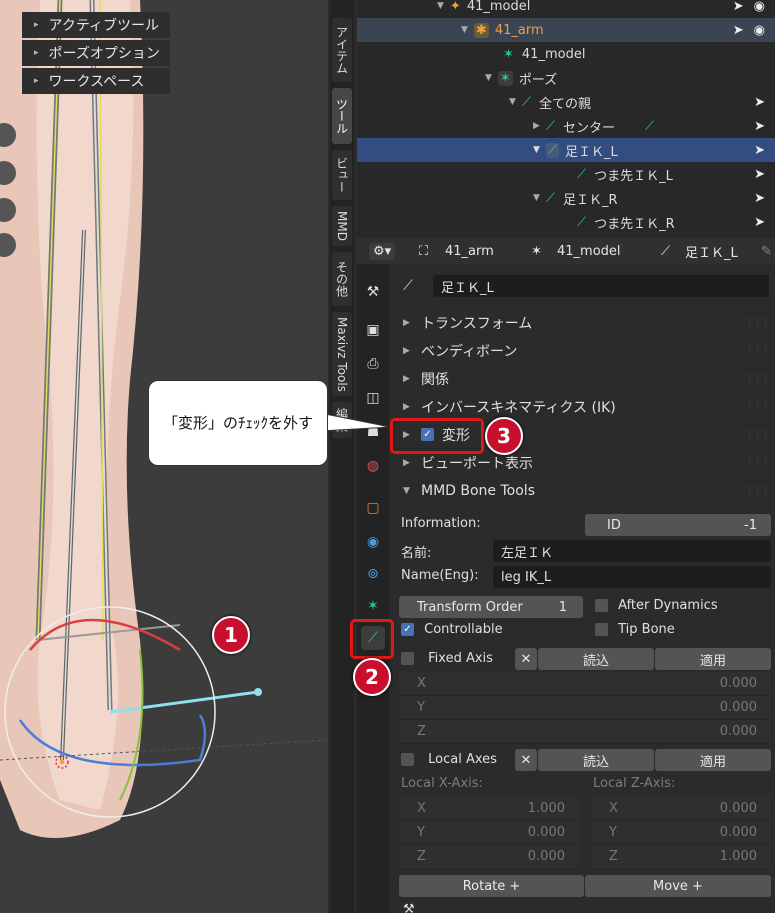 The width and height of the screenshot is (775, 913). Describe the element at coordinates (373, 606) in the screenshot. I see `armature-data-icon: ✶` at that location.